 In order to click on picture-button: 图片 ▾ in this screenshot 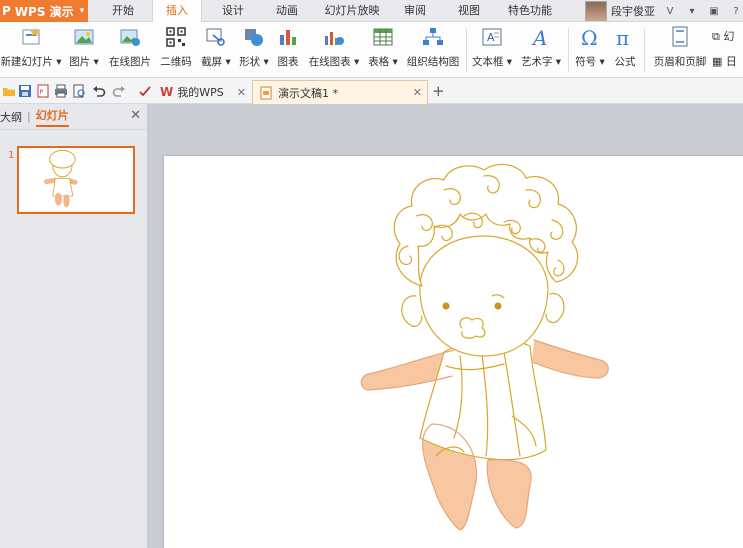, I will do `click(84, 50)`.